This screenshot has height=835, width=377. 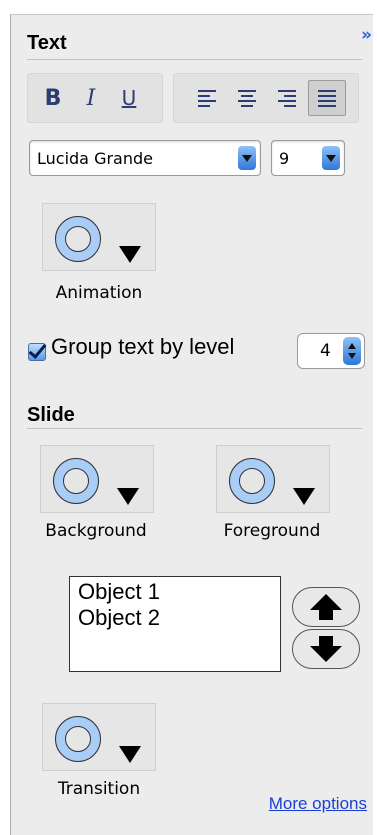 What do you see at coordinates (96, 531) in the screenshot?
I see `background-label: Background` at bounding box center [96, 531].